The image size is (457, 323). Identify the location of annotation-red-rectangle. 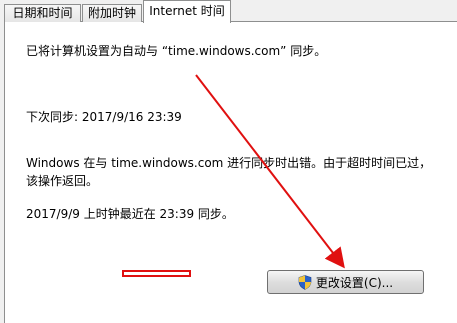
(156, 273).